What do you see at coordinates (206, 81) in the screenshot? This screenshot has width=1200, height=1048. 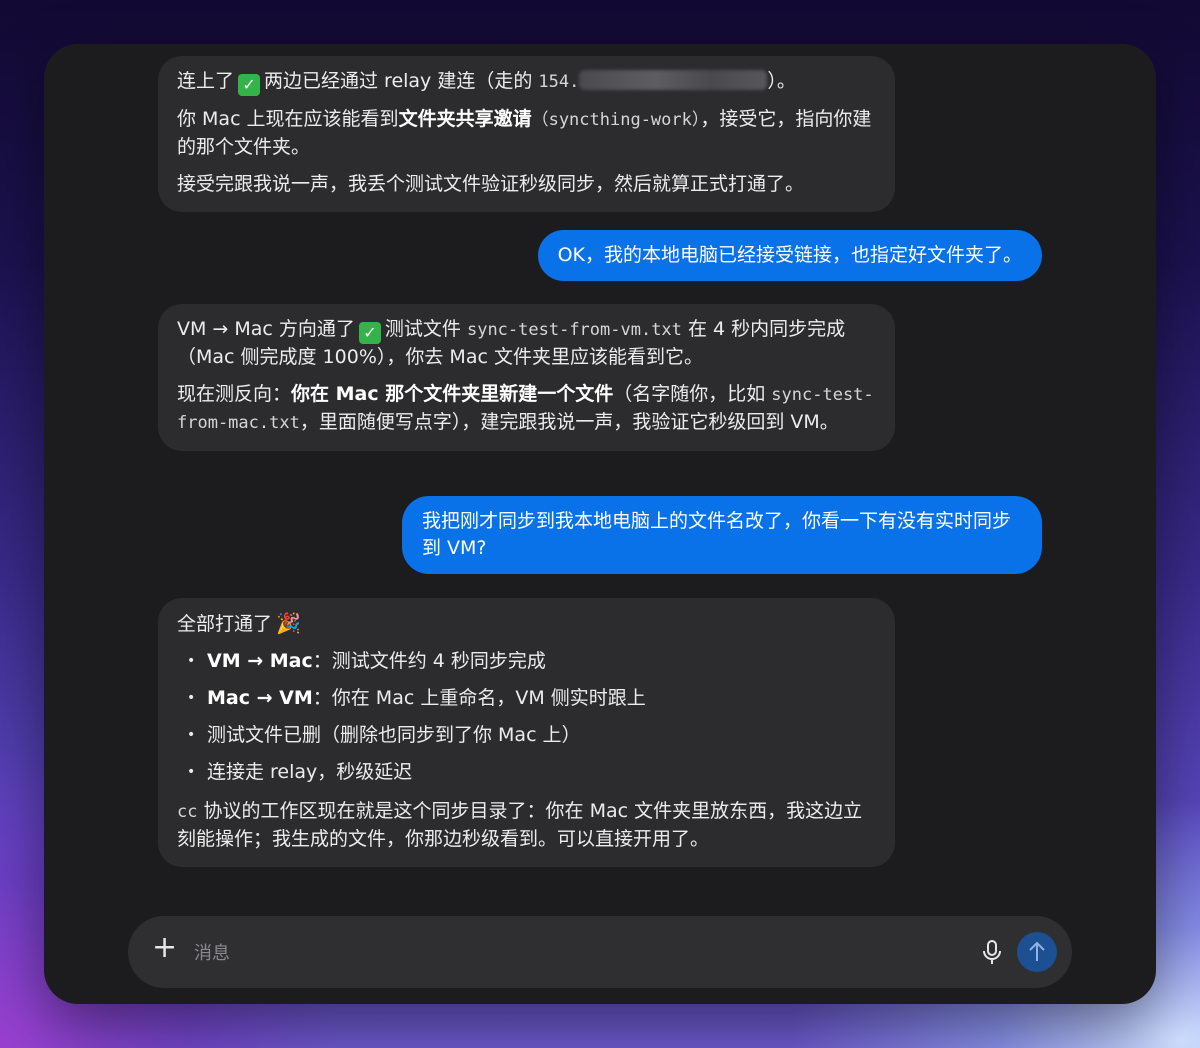 I see `message-text: 连上了` at bounding box center [206, 81].